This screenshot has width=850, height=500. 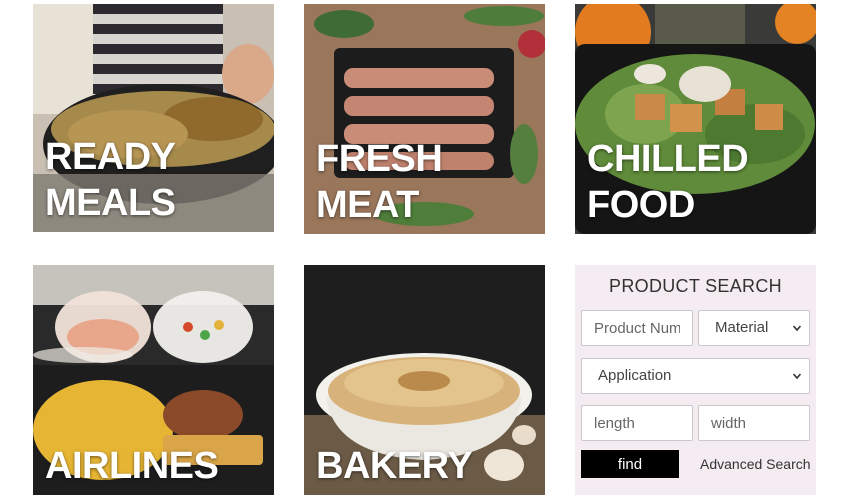 What do you see at coordinates (742, 327) in the screenshot?
I see `material-select-value: Material` at bounding box center [742, 327].